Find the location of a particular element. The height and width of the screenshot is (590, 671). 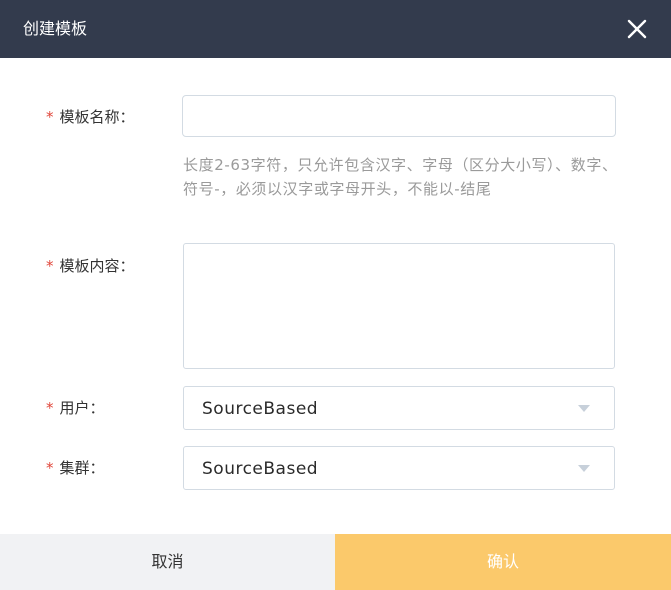

user-select-value: SourceBased is located at coordinates (260, 409).